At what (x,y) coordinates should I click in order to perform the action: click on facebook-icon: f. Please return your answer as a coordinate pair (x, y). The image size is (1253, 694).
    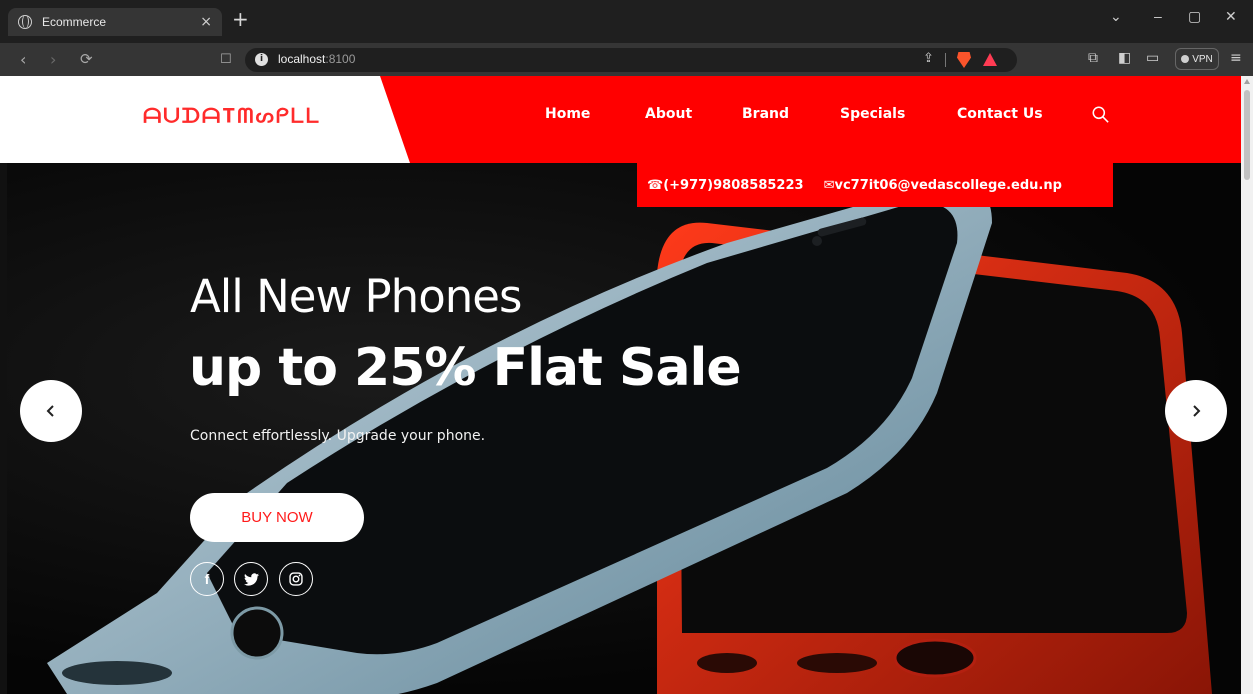
    Looking at the image, I should click on (207, 579).